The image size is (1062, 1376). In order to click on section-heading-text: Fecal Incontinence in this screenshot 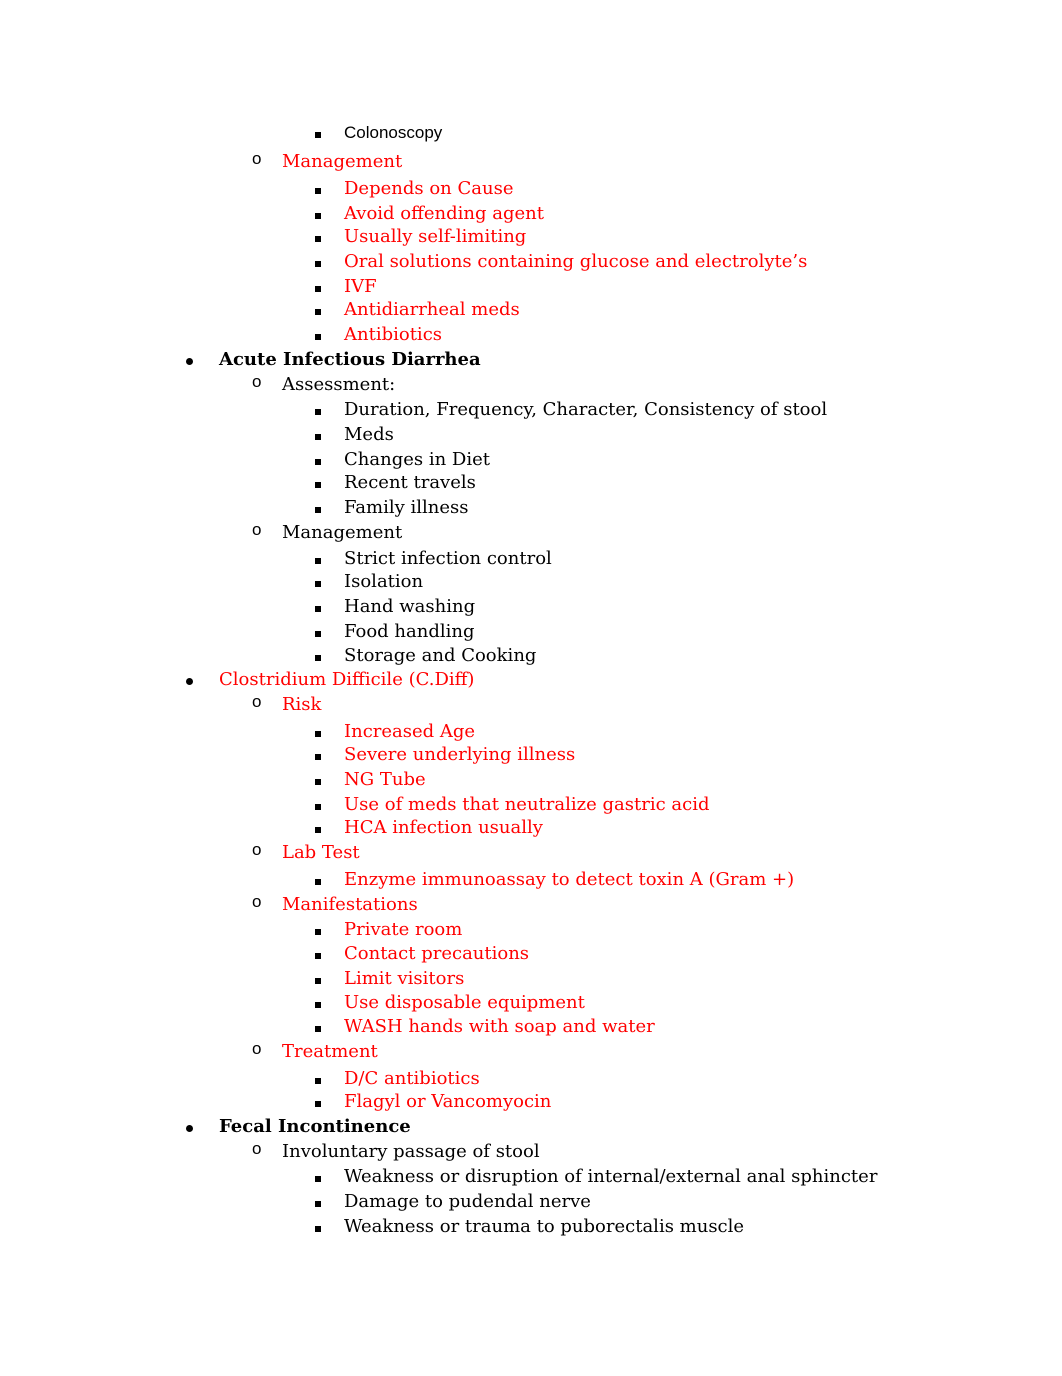, I will do `click(315, 1126)`.